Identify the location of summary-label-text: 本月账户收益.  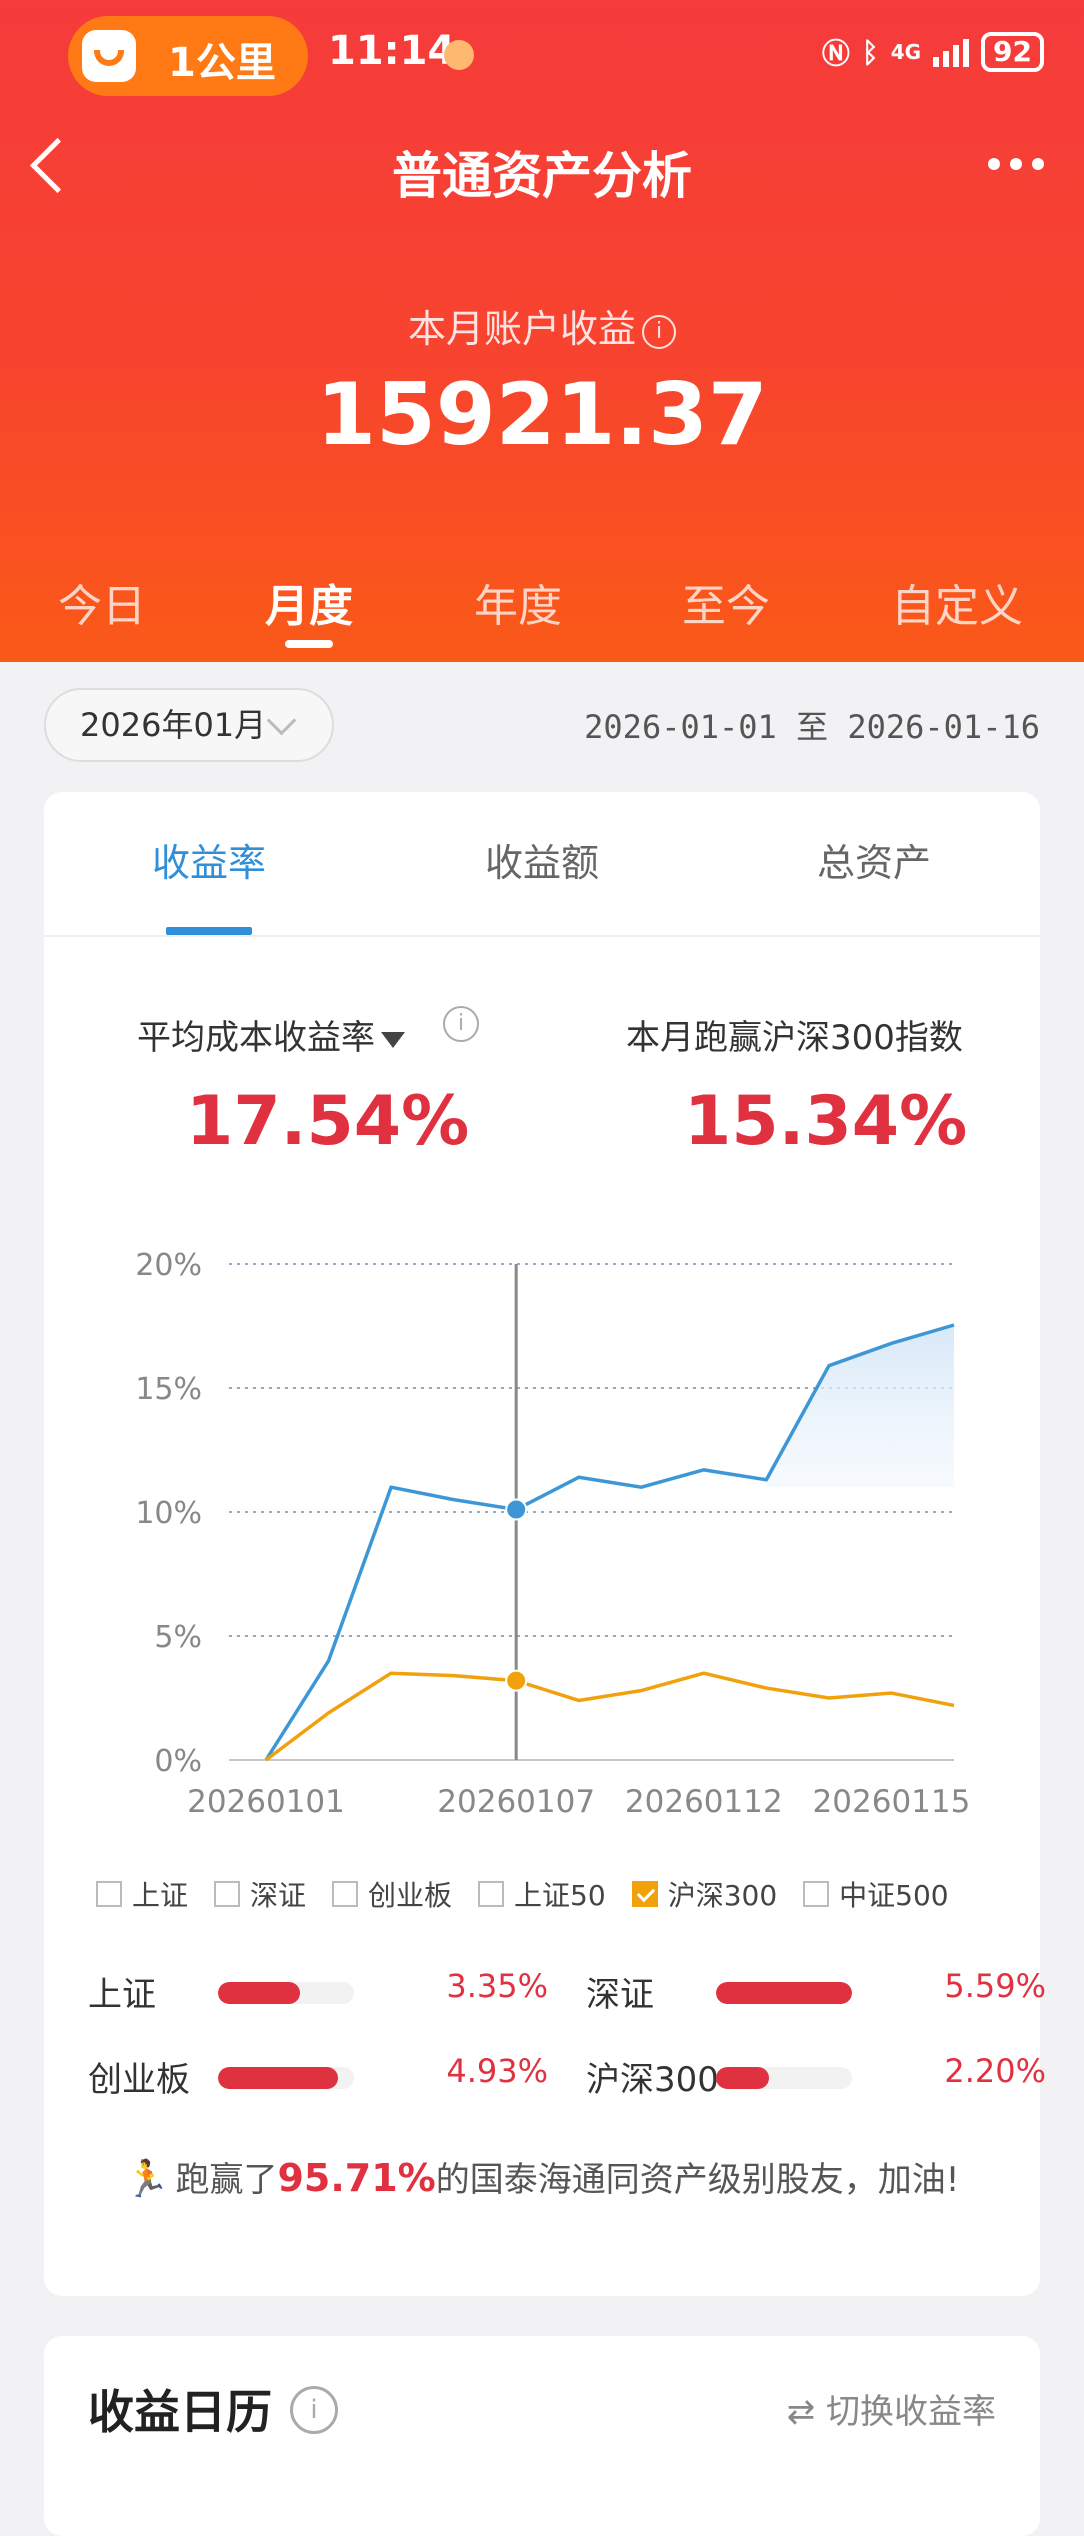
(522, 329).